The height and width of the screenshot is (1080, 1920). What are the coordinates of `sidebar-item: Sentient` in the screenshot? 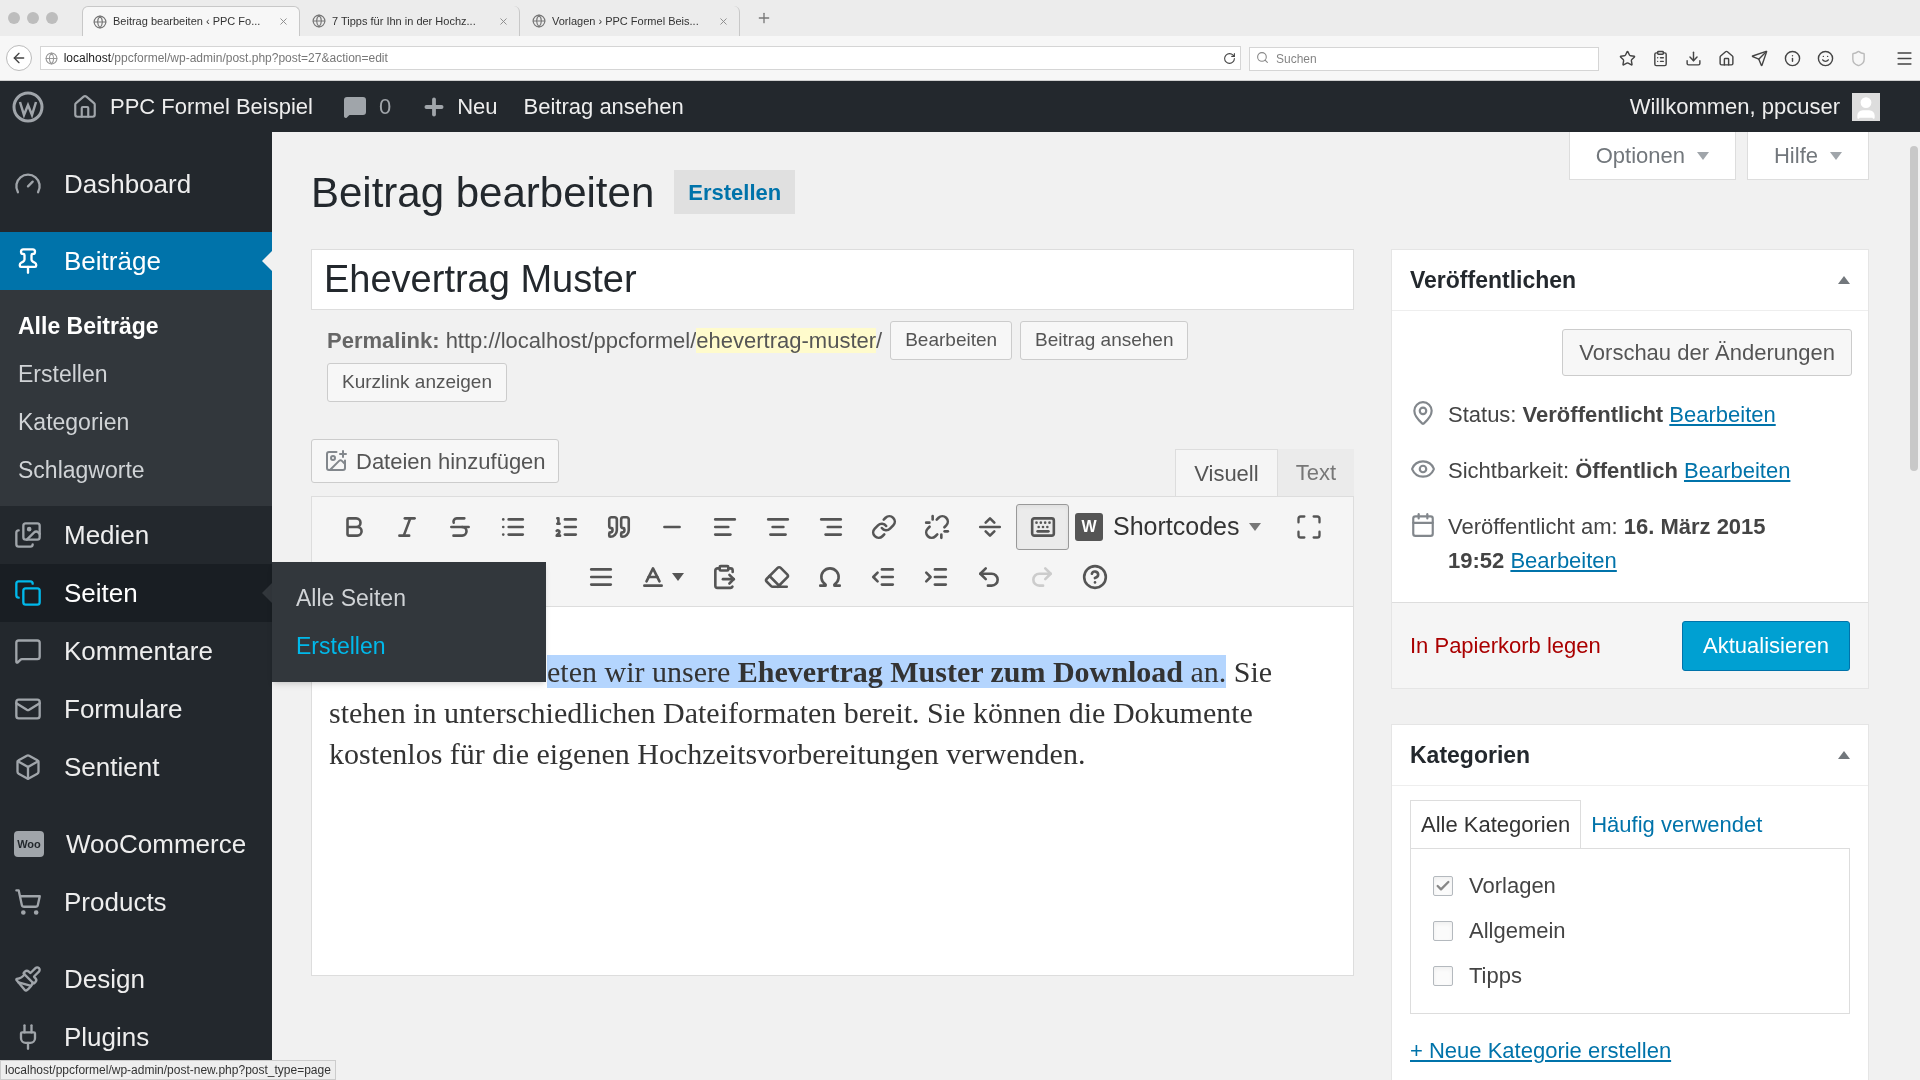 It's located at (136, 767).